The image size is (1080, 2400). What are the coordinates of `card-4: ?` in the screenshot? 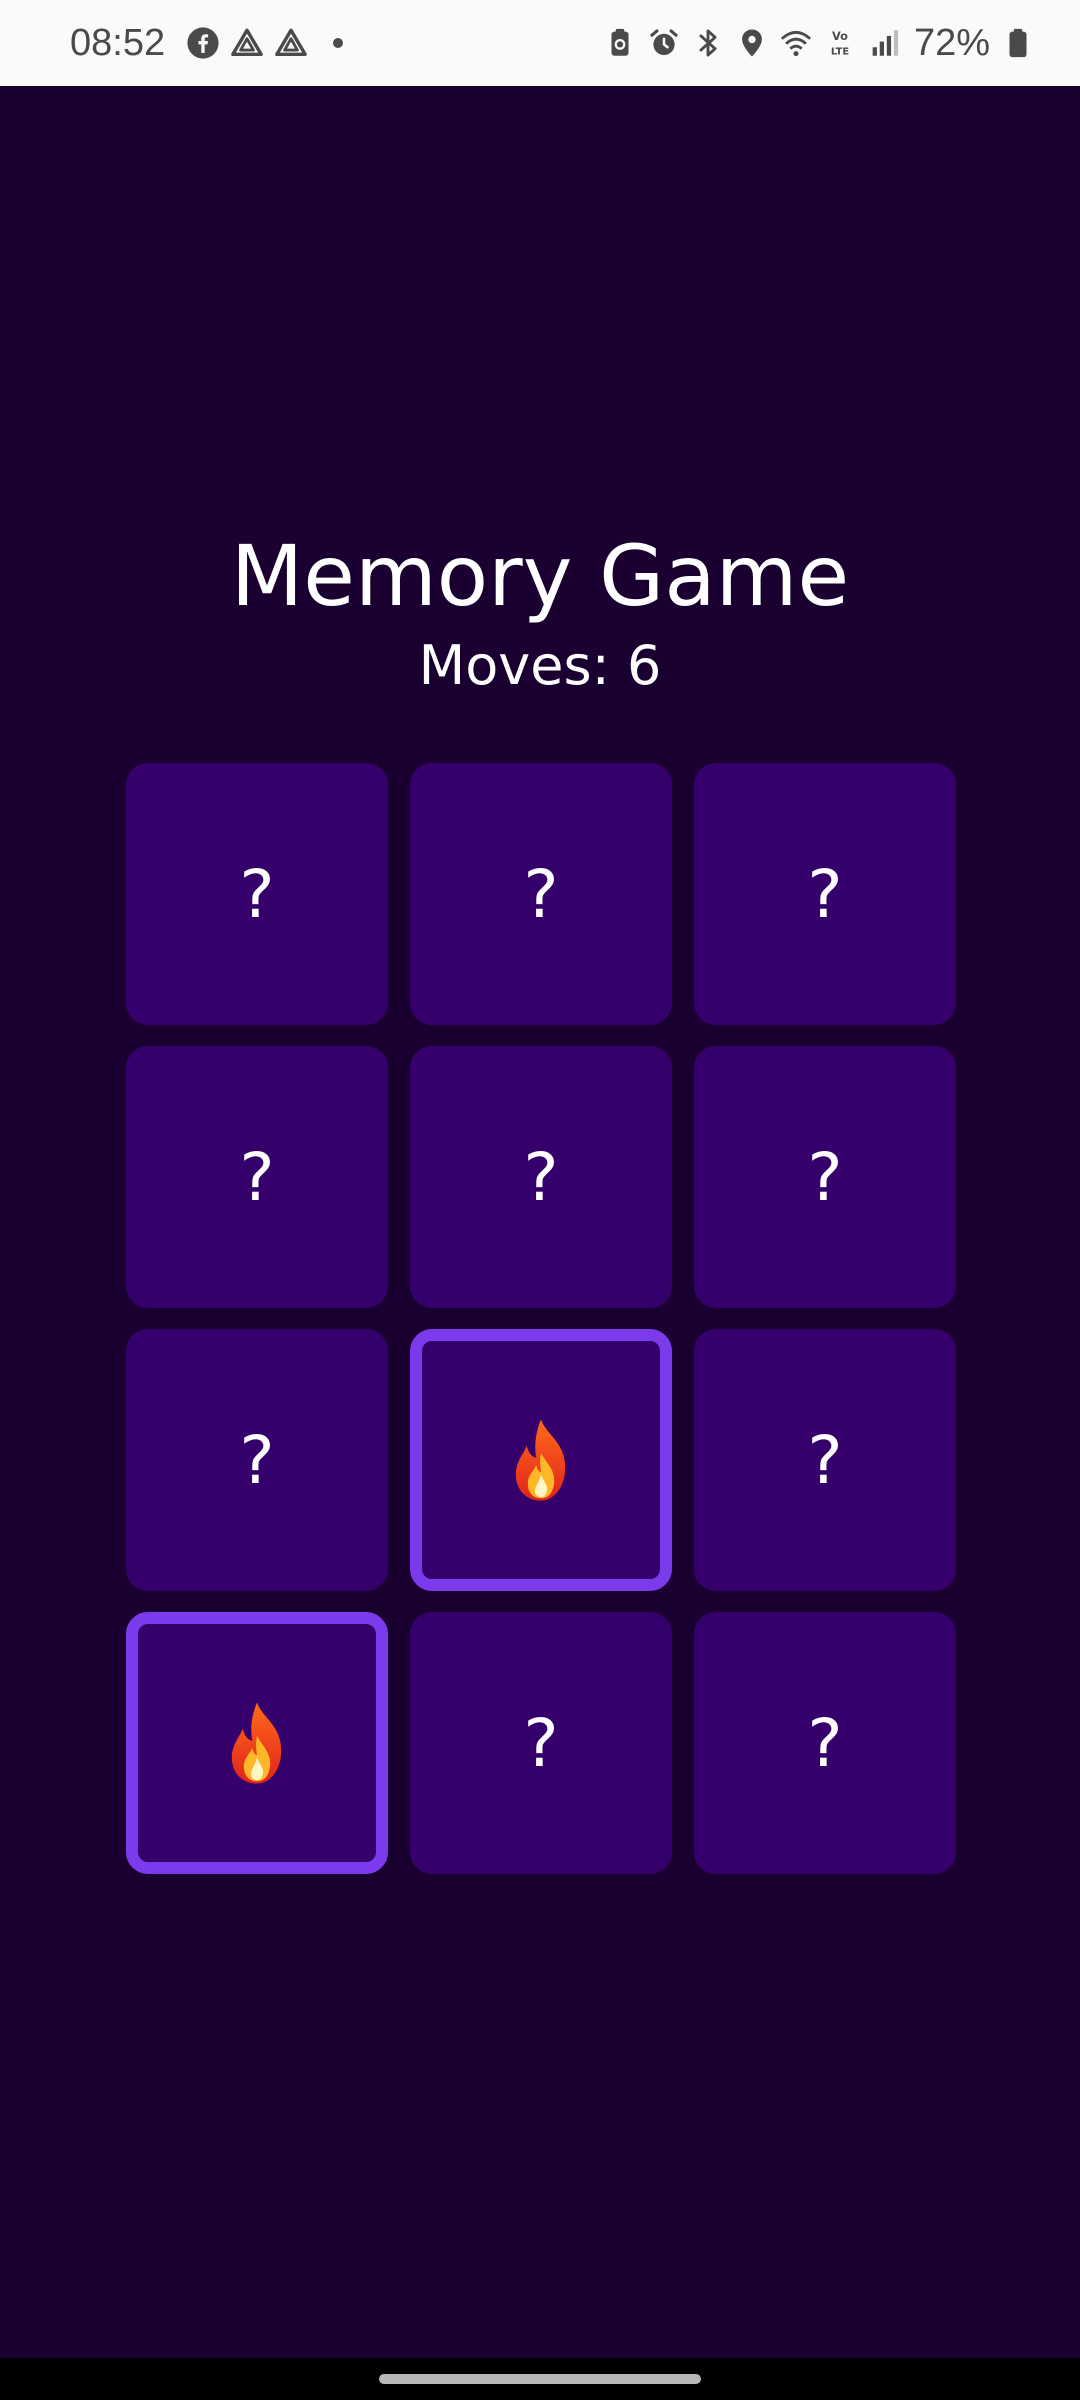 It's located at (257, 1177).